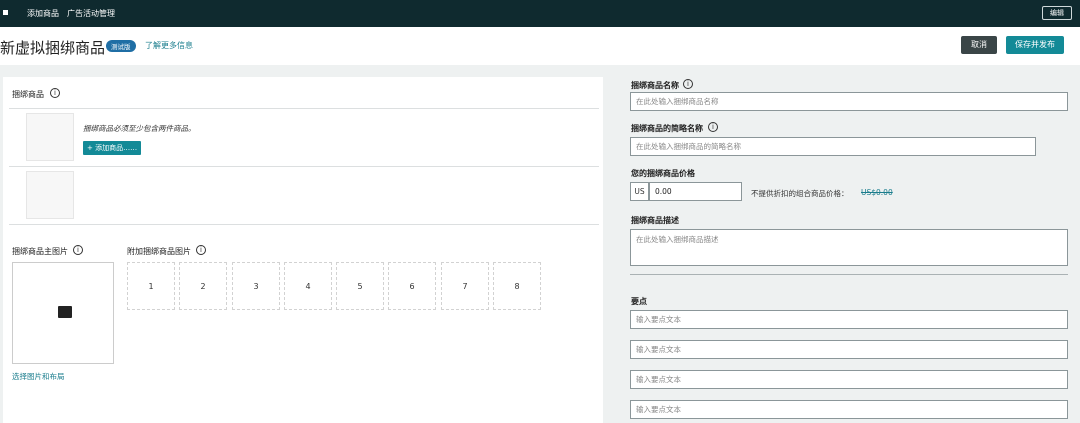  What do you see at coordinates (655, 85) in the screenshot?
I see `bundle-name-label: 捆绑商品名称` at bounding box center [655, 85].